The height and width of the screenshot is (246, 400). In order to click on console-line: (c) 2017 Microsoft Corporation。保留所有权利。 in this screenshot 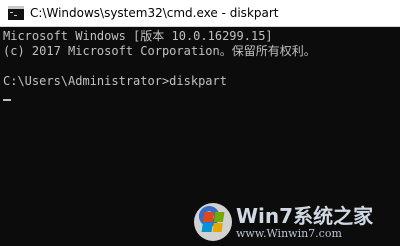, I will do `click(159, 51)`.